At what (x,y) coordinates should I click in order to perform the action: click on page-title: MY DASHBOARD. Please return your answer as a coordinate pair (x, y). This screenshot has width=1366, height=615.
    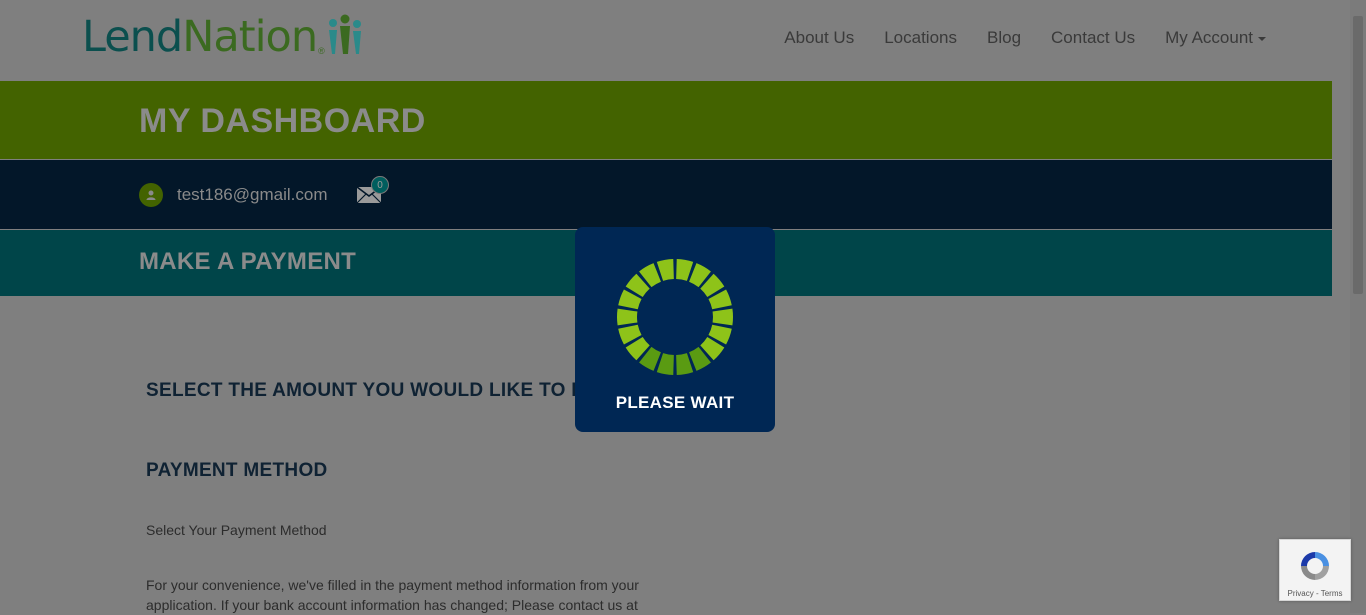
    Looking at the image, I should click on (282, 121).